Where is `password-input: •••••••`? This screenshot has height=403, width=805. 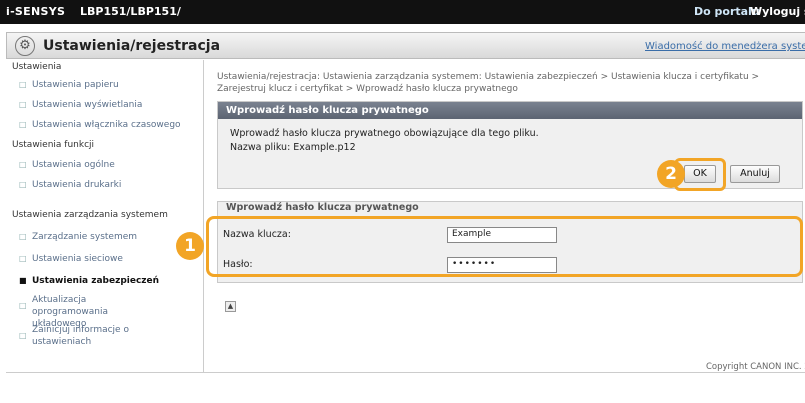
password-input: ••••••• is located at coordinates (502, 265).